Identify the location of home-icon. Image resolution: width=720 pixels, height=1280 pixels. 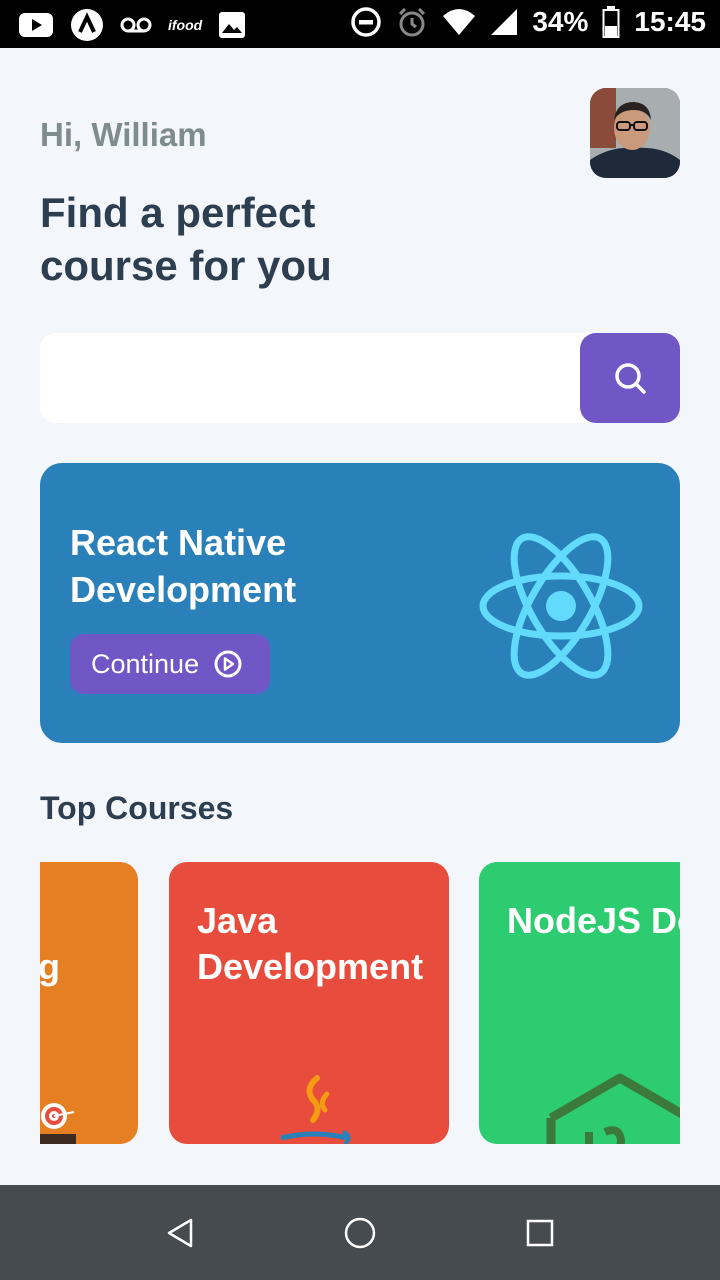
(360, 1233).